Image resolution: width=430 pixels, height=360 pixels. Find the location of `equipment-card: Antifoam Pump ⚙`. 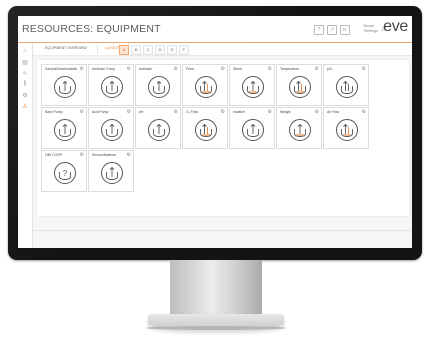

equipment-card: Antifoam Pump ⚙ is located at coordinates (111, 85).